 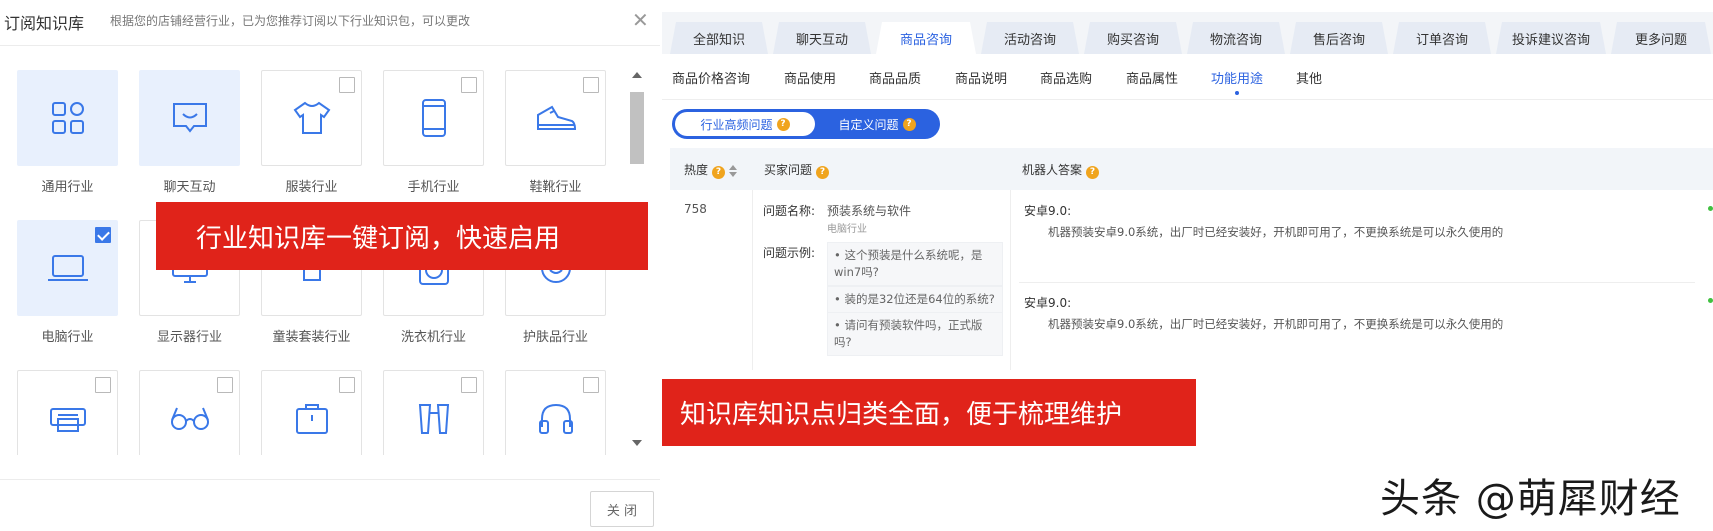 I want to click on tab-all-knowledge: 全部知识, so click(x=719, y=38).